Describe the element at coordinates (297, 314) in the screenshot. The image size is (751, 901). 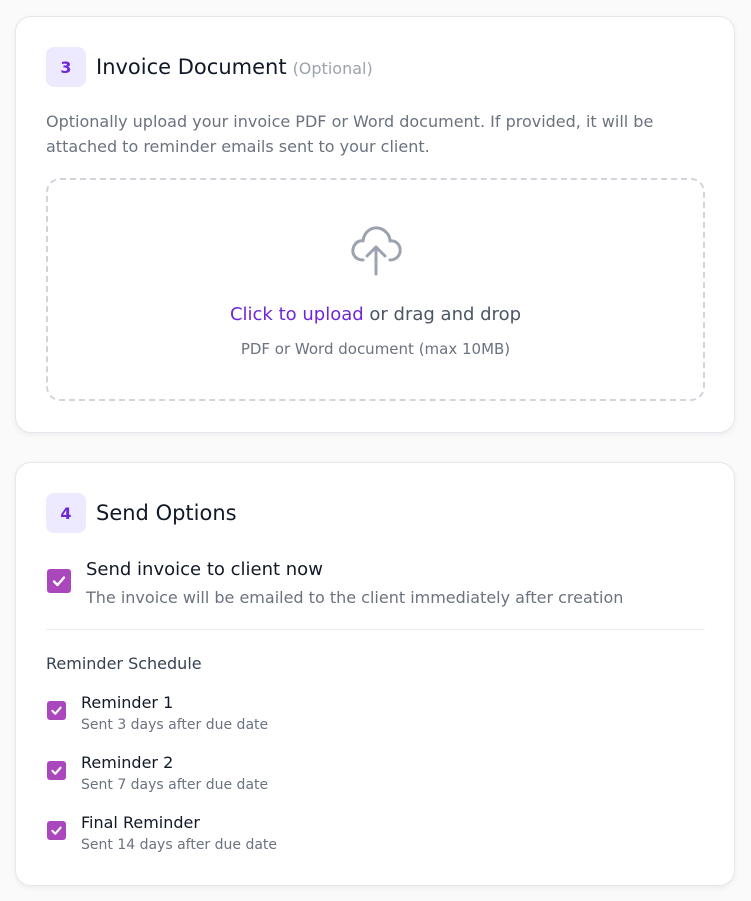
I see `click-to-upload-link: Click to upload` at that location.